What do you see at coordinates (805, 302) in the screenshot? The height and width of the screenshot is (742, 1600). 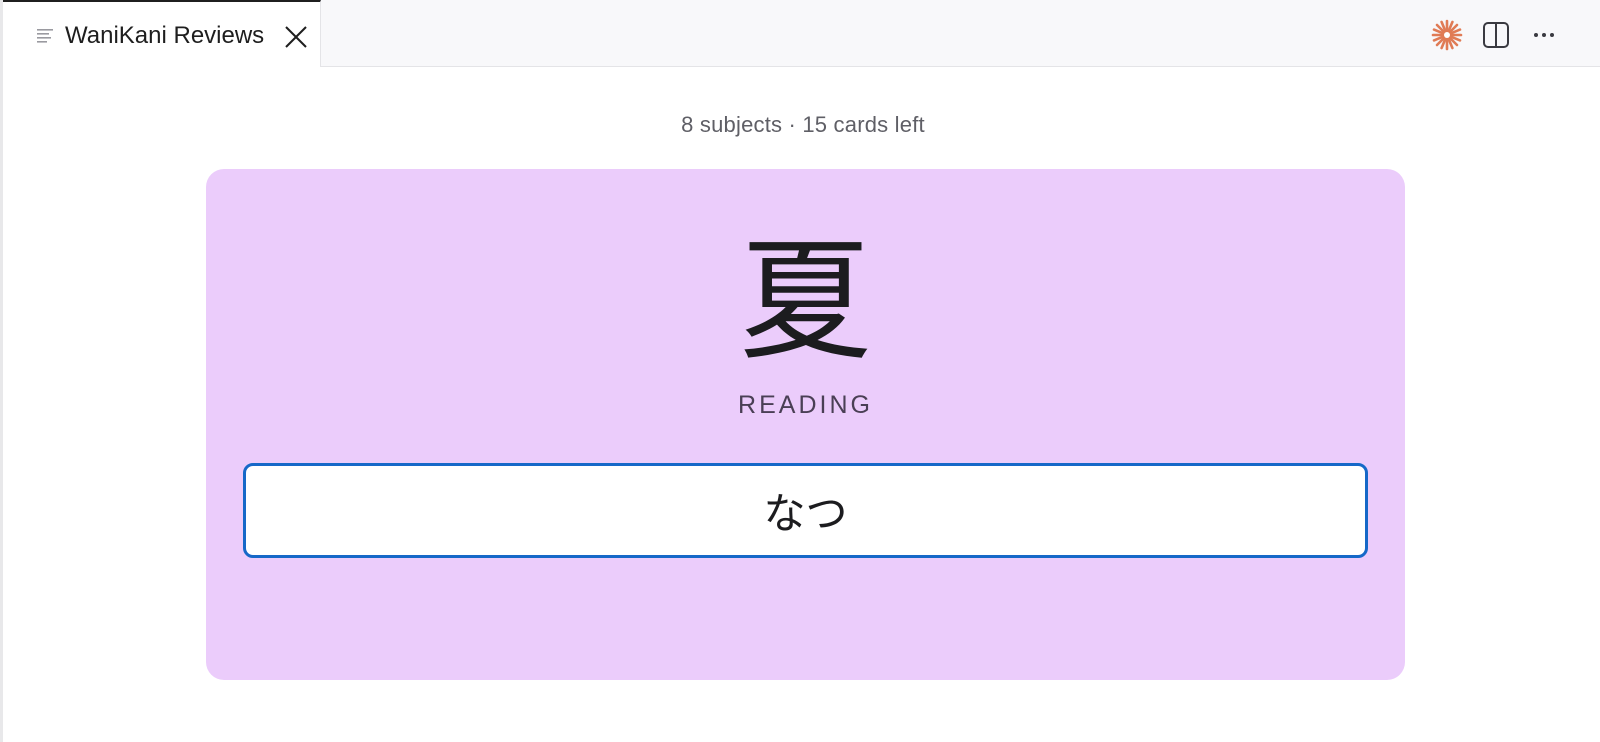 I see `subject-character: 夏` at bounding box center [805, 302].